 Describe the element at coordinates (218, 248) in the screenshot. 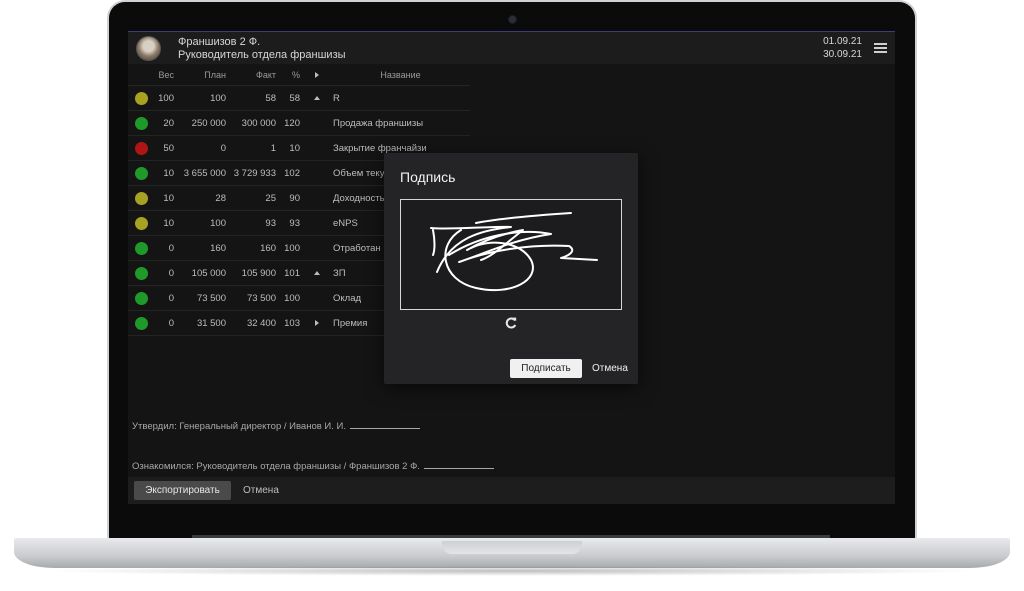

I see `plan-cell: 160` at that location.